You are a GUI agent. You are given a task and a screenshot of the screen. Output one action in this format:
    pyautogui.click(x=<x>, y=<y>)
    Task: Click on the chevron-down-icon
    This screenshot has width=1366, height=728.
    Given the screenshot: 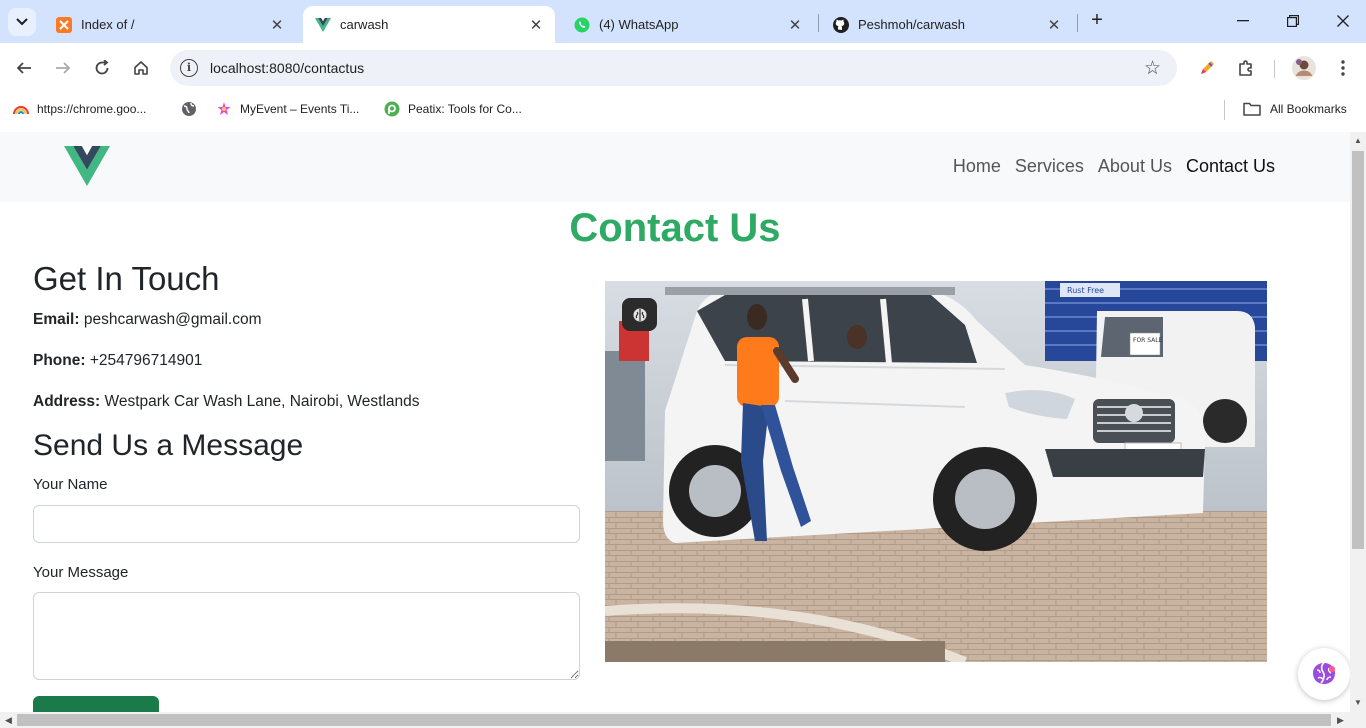 What is the action you would take?
    pyautogui.click(x=22, y=22)
    